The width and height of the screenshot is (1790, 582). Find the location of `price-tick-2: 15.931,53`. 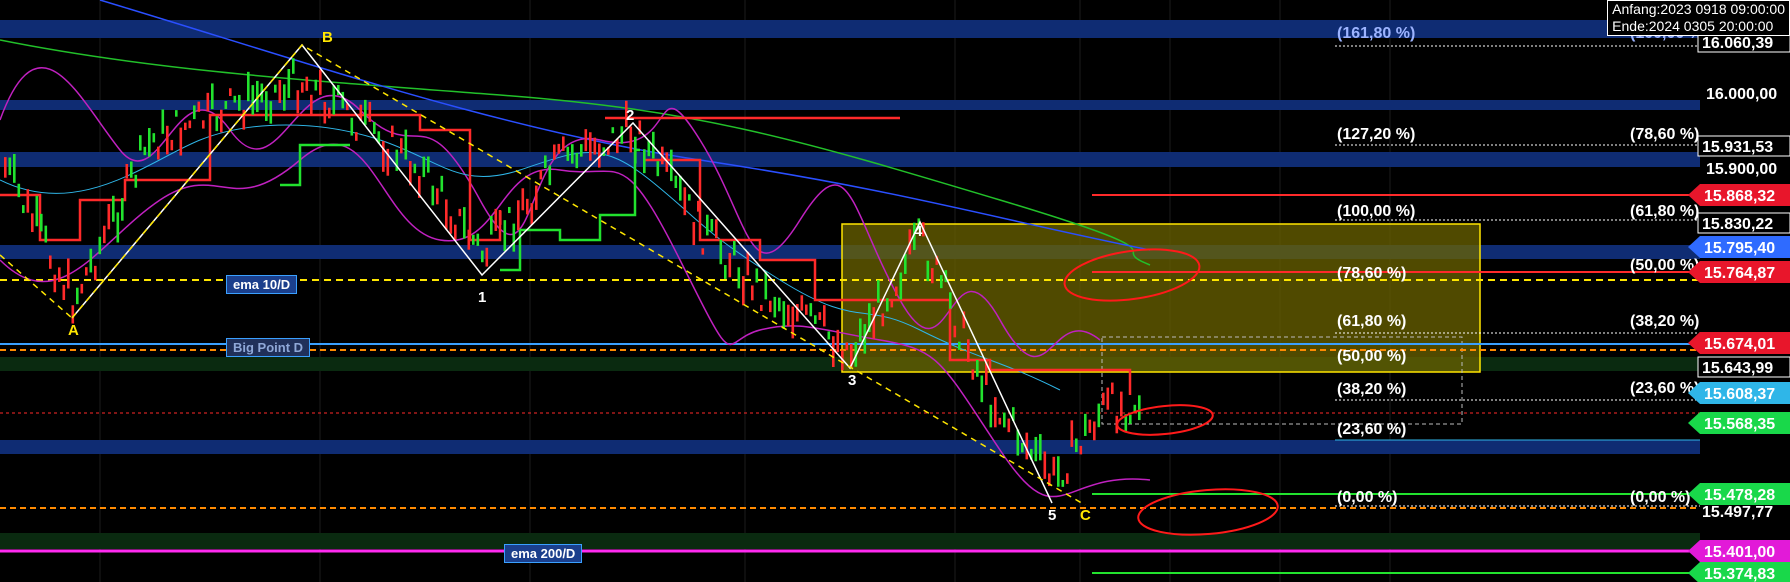

price-tick-2: 15.931,53 is located at coordinates (1737, 147).